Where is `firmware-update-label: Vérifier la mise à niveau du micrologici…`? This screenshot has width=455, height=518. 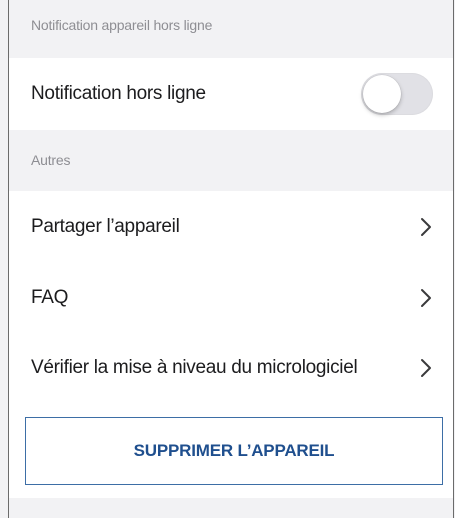 firmware-update-label: Vérifier la mise à niveau du micrologici… is located at coordinates (194, 367).